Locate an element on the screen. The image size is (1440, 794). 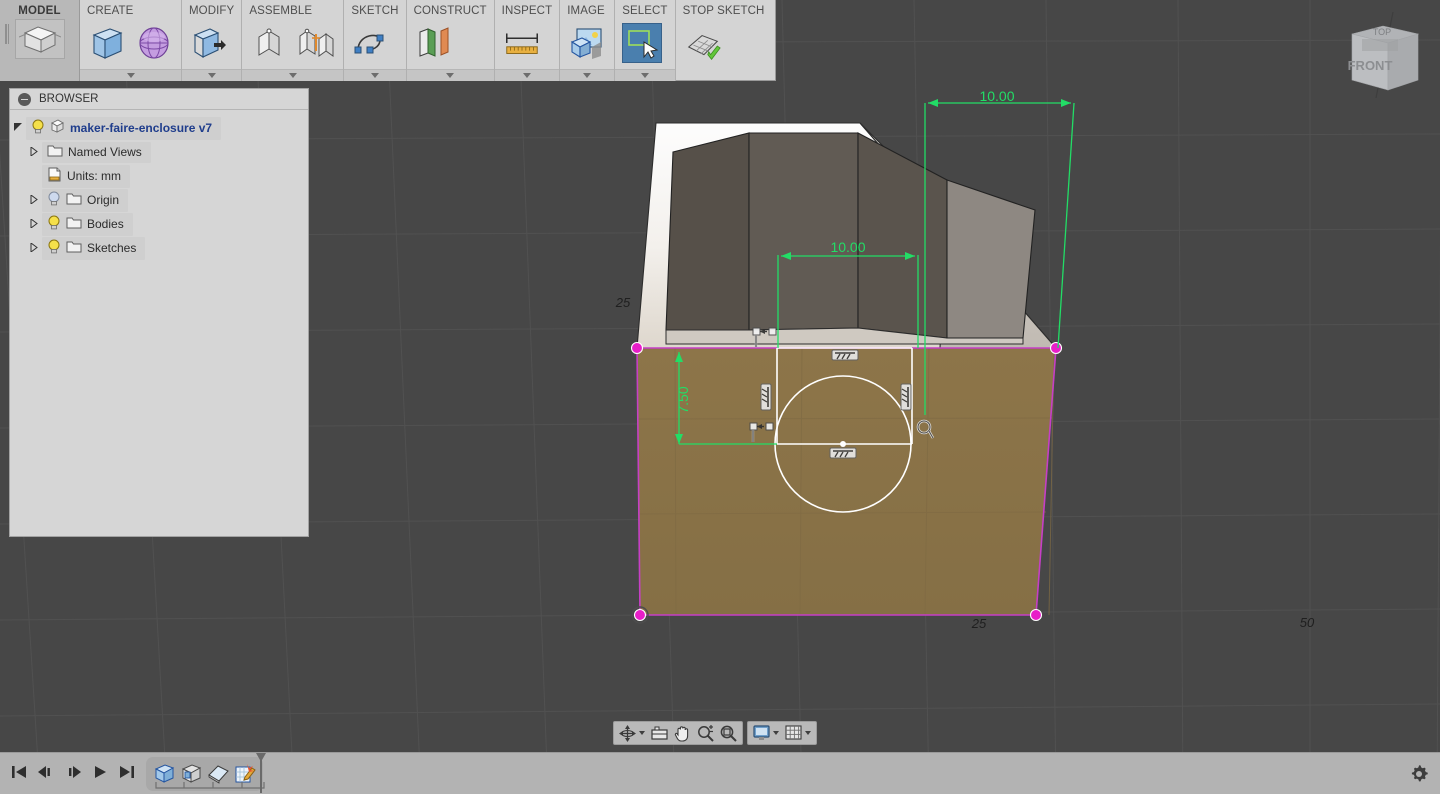
orbit-button is located at coordinates (627, 733).